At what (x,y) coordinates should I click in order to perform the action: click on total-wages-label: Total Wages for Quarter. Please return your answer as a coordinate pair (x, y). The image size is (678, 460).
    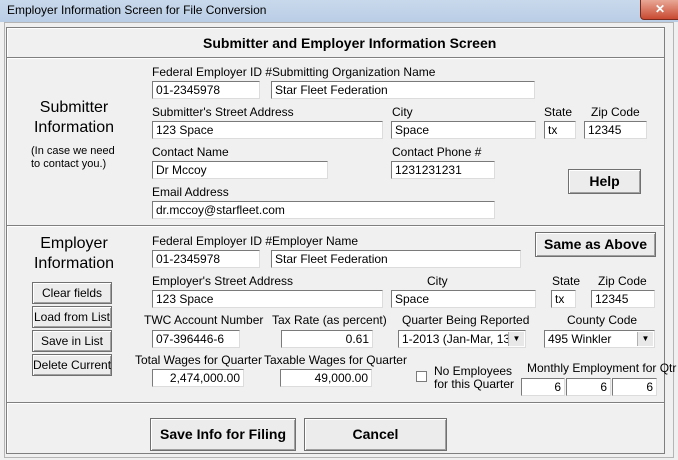
    Looking at the image, I should click on (198, 360).